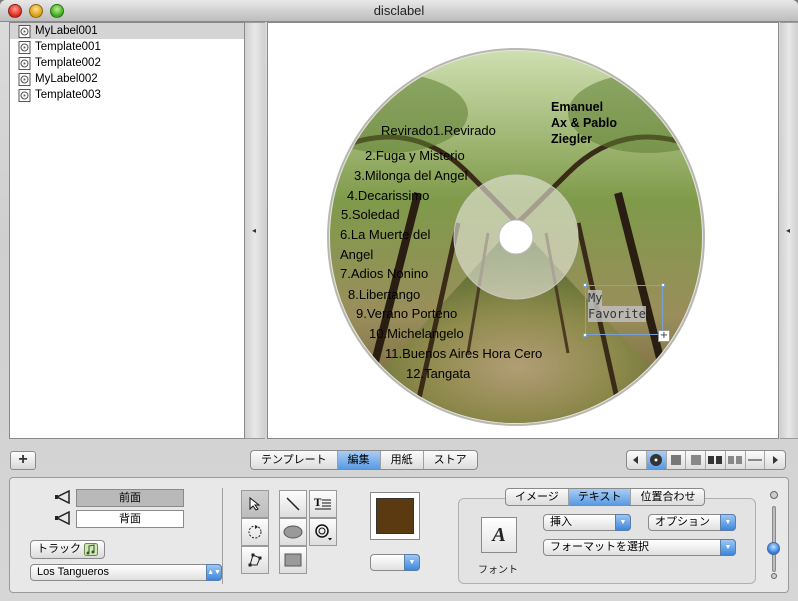 The height and width of the screenshot is (601, 798). What do you see at coordinates (696, 460) in the screenshot?
I see `view-square-alt-button` at bounding box center [696, 460].